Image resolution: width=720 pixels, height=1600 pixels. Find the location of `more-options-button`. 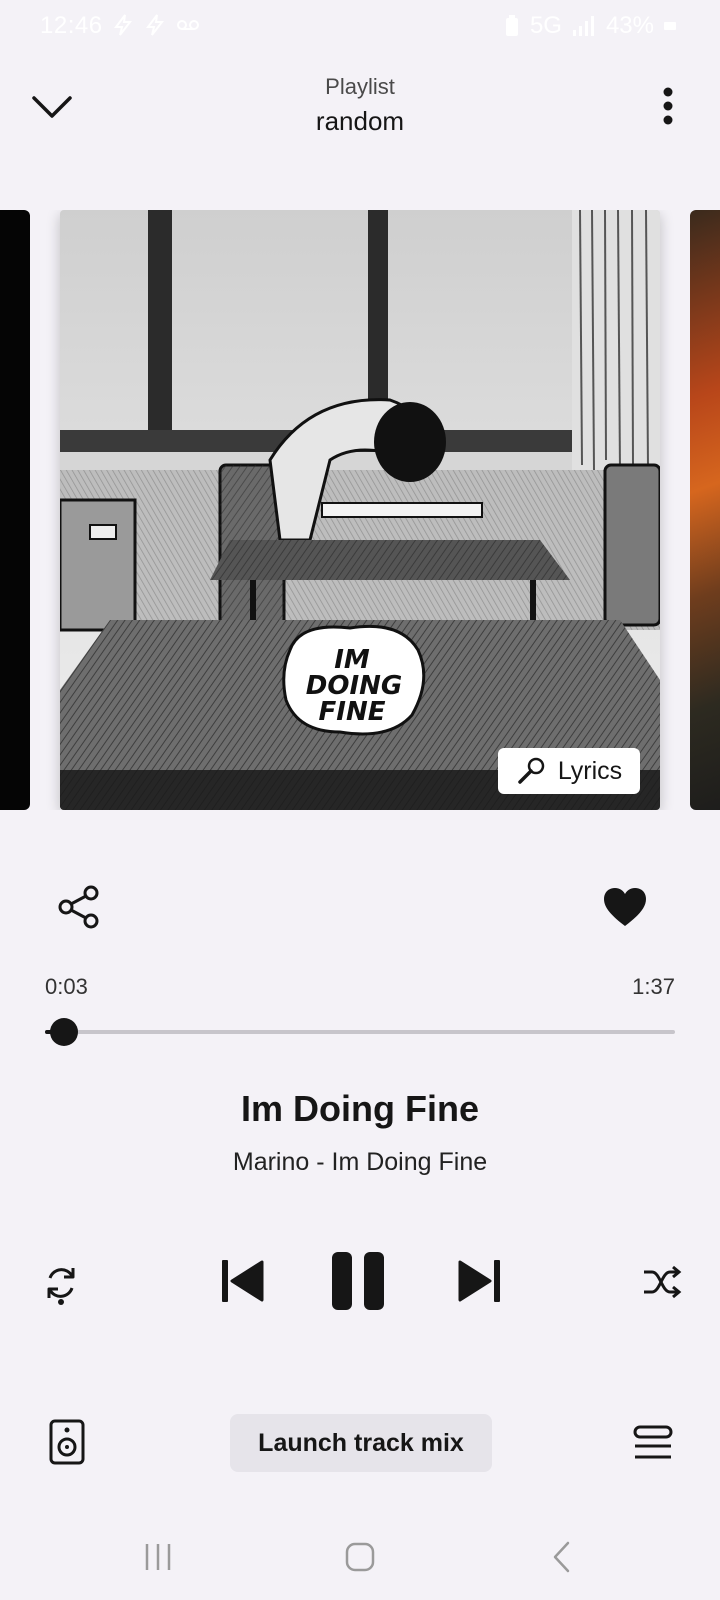

more-options-button is located at coordinates (668, 106).